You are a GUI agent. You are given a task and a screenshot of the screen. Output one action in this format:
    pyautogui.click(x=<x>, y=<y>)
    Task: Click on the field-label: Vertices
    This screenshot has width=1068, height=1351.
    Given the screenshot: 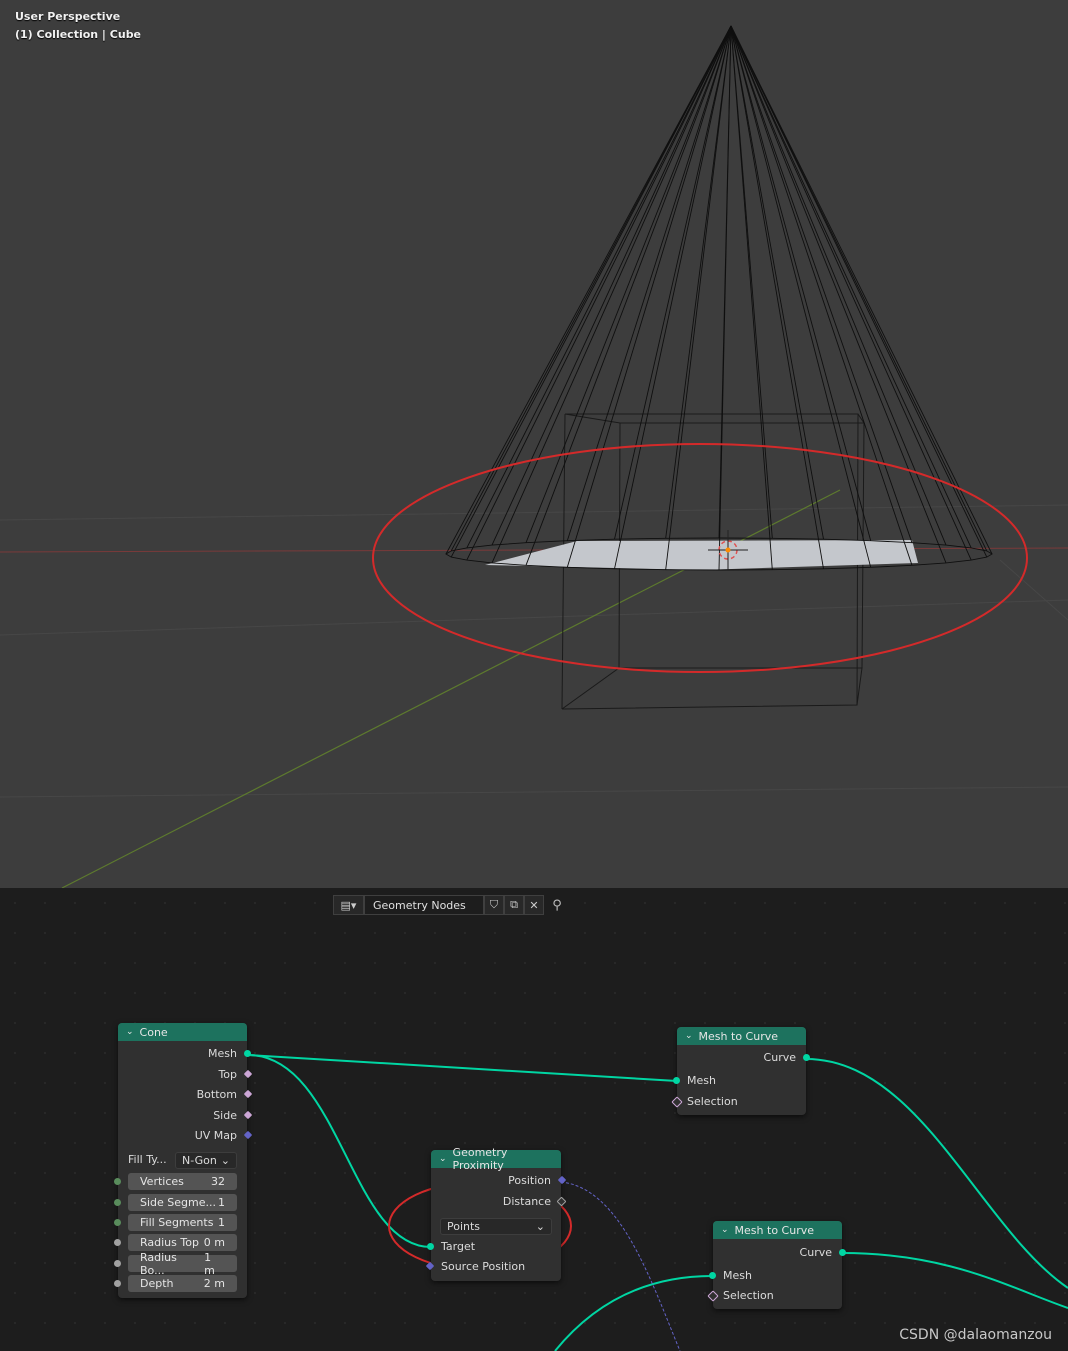 What is the action you would take?
    pyautogui.click(x=162, y=1181)
    